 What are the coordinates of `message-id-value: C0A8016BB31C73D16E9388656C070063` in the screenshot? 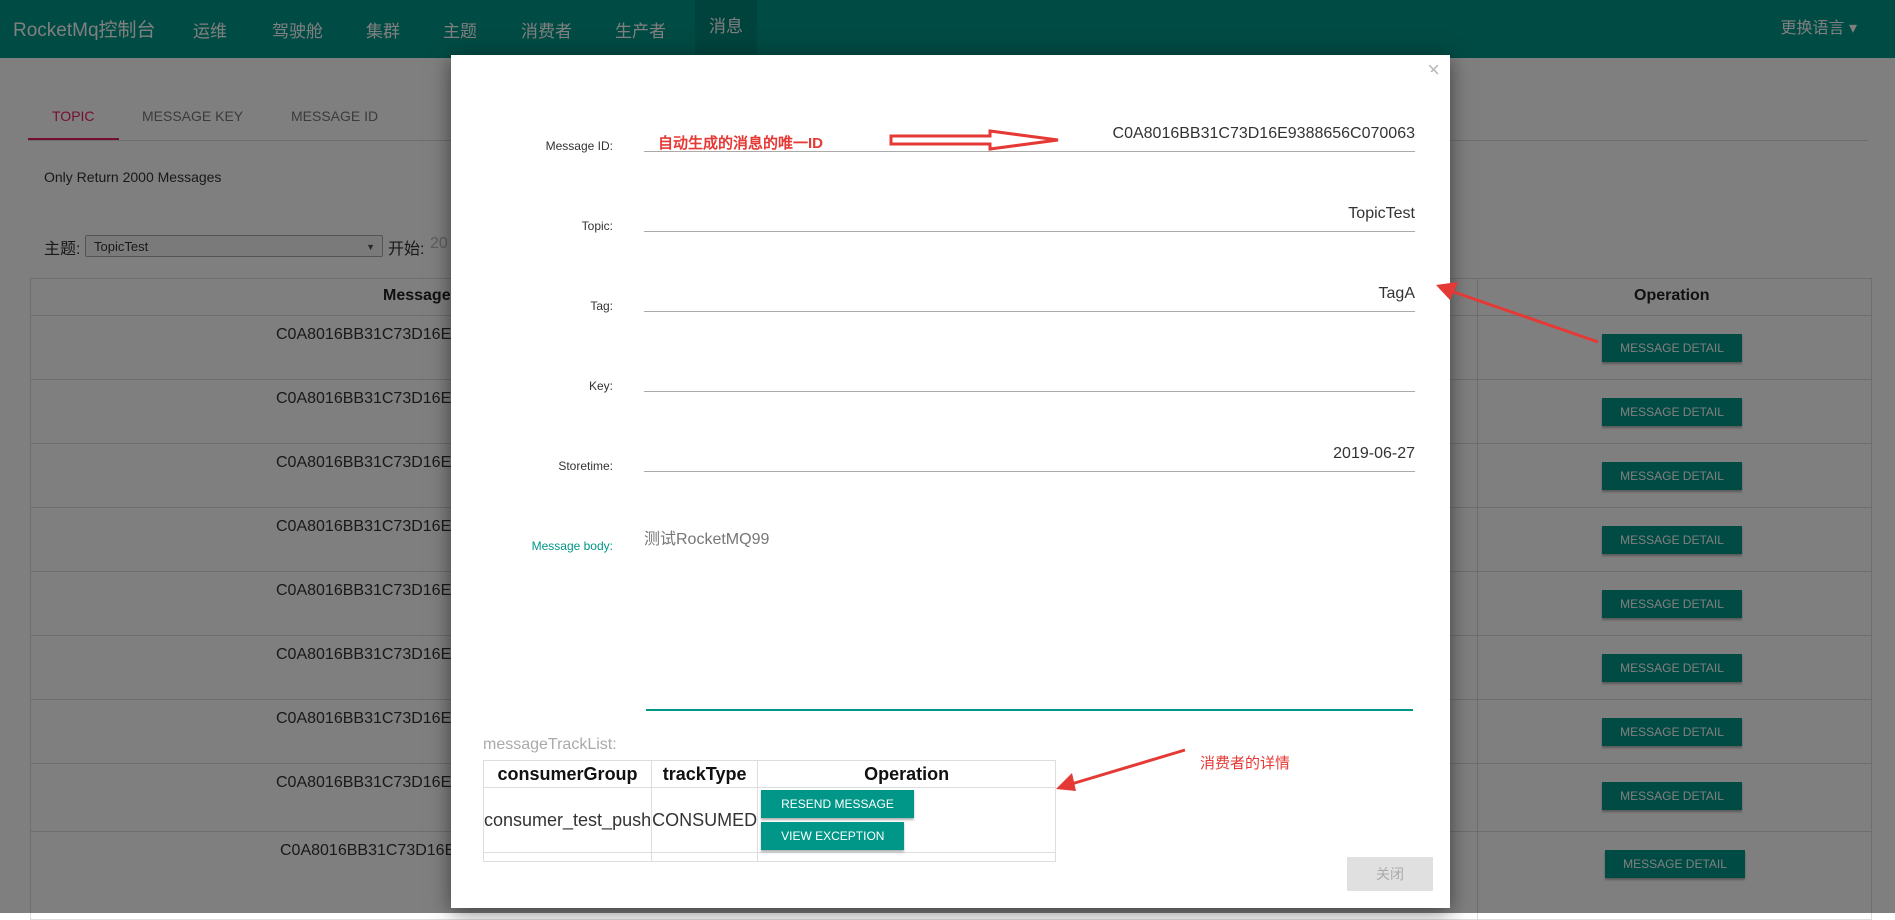 It's located at (1264, 134).